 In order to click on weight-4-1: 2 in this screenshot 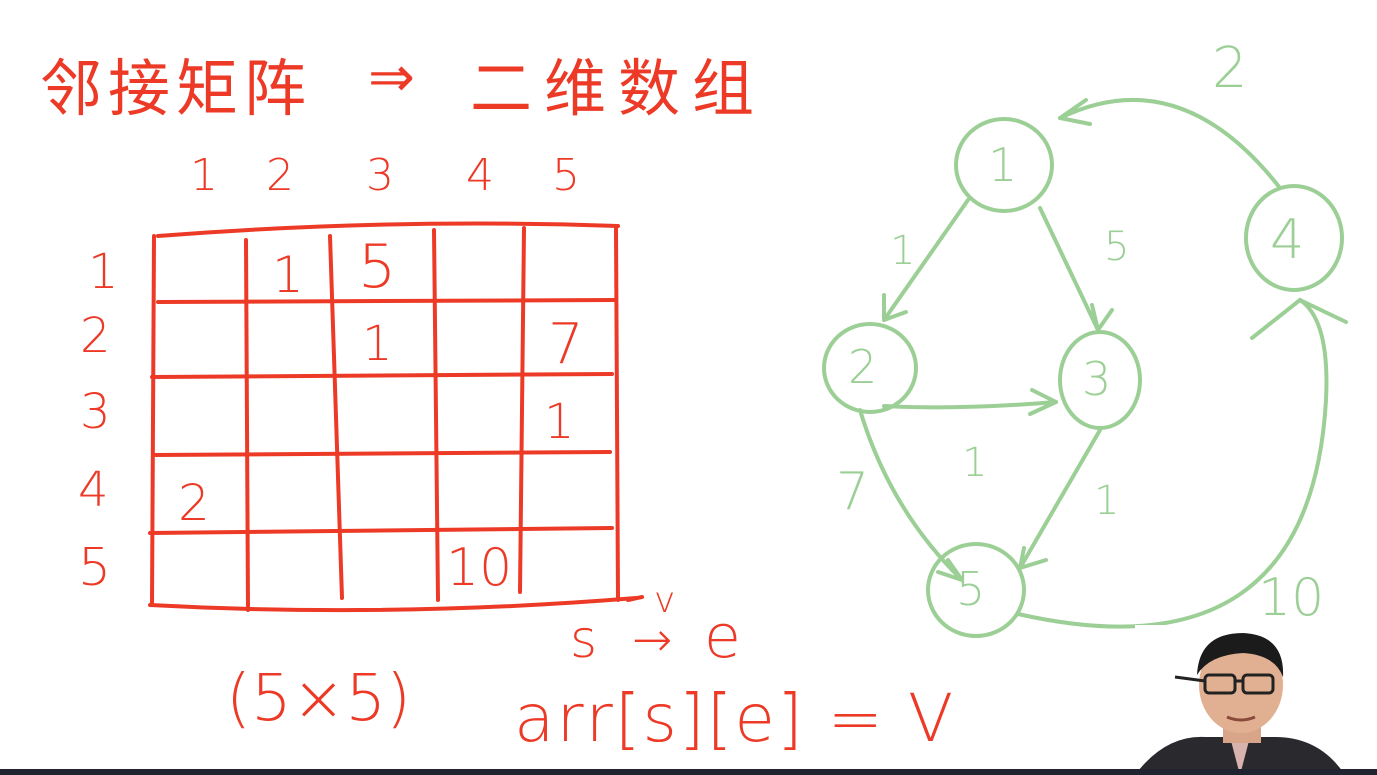, I will do `click(1230, 68)`.